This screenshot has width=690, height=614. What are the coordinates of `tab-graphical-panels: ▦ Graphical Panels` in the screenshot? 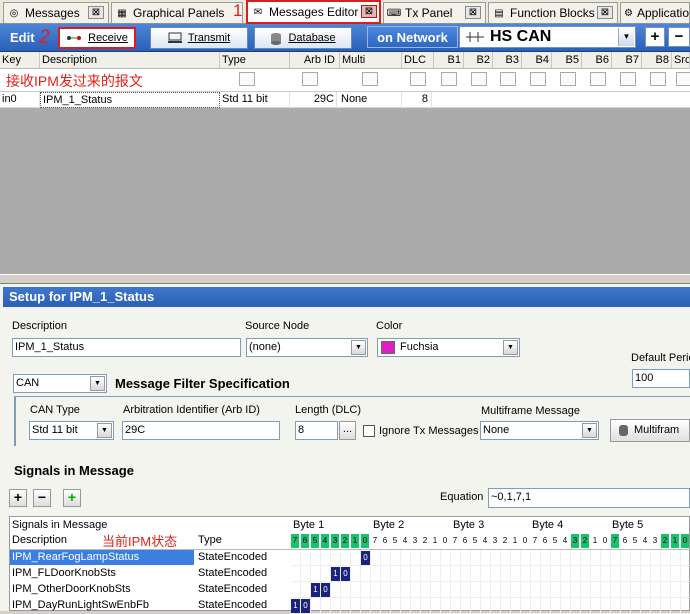 It's located at (177, 12).